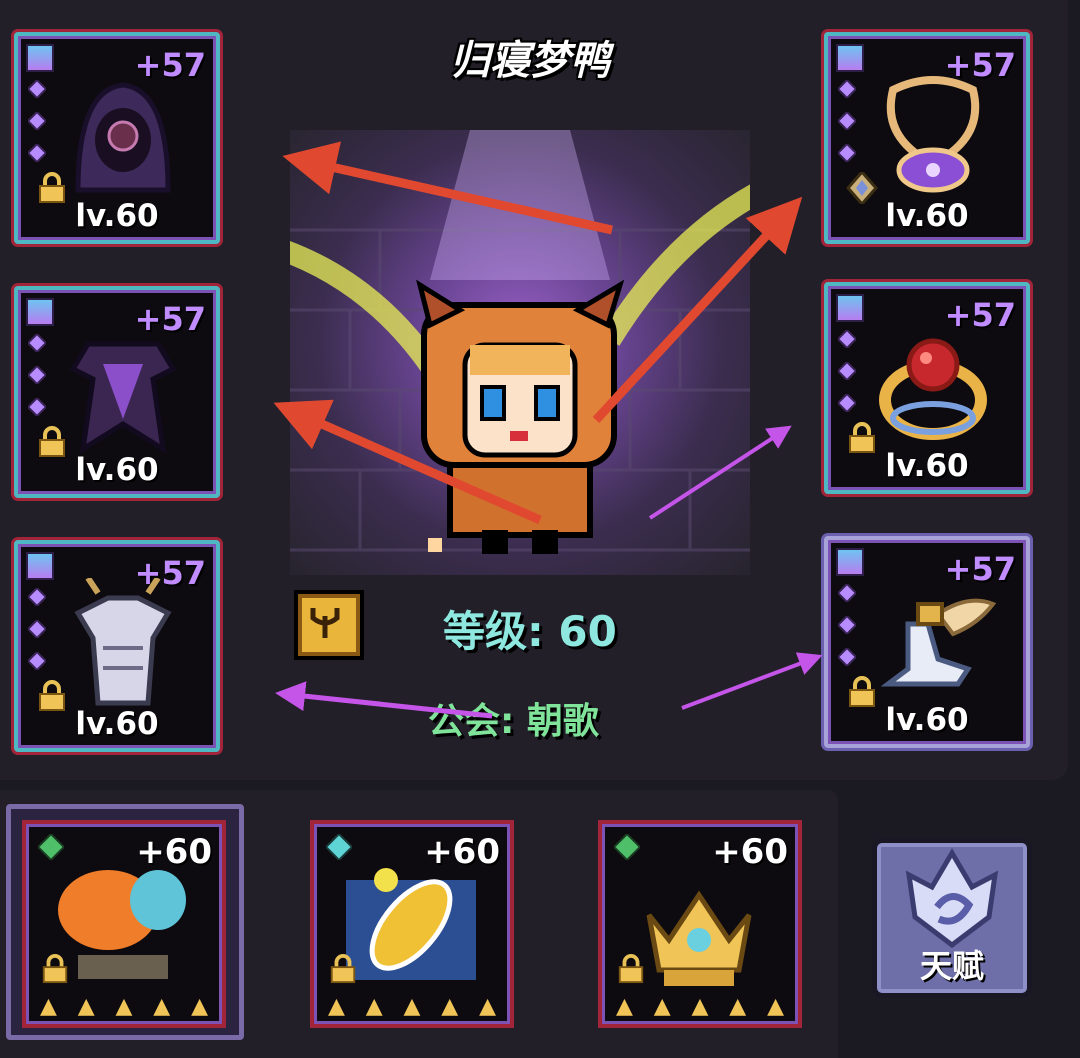 Image resolution: width=1080 pixels, height=1058 pixels. What do you see at coordinates (951, 966) in the screenshot?
I see `talent-label: 天赋` at bounding box center [951, 966].